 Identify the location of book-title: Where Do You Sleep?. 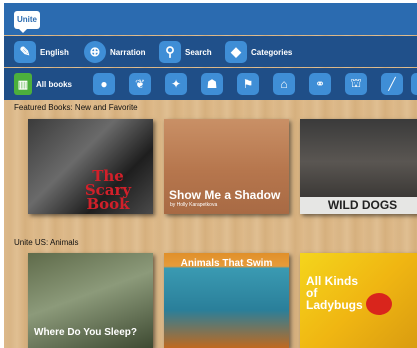
(85, 332).